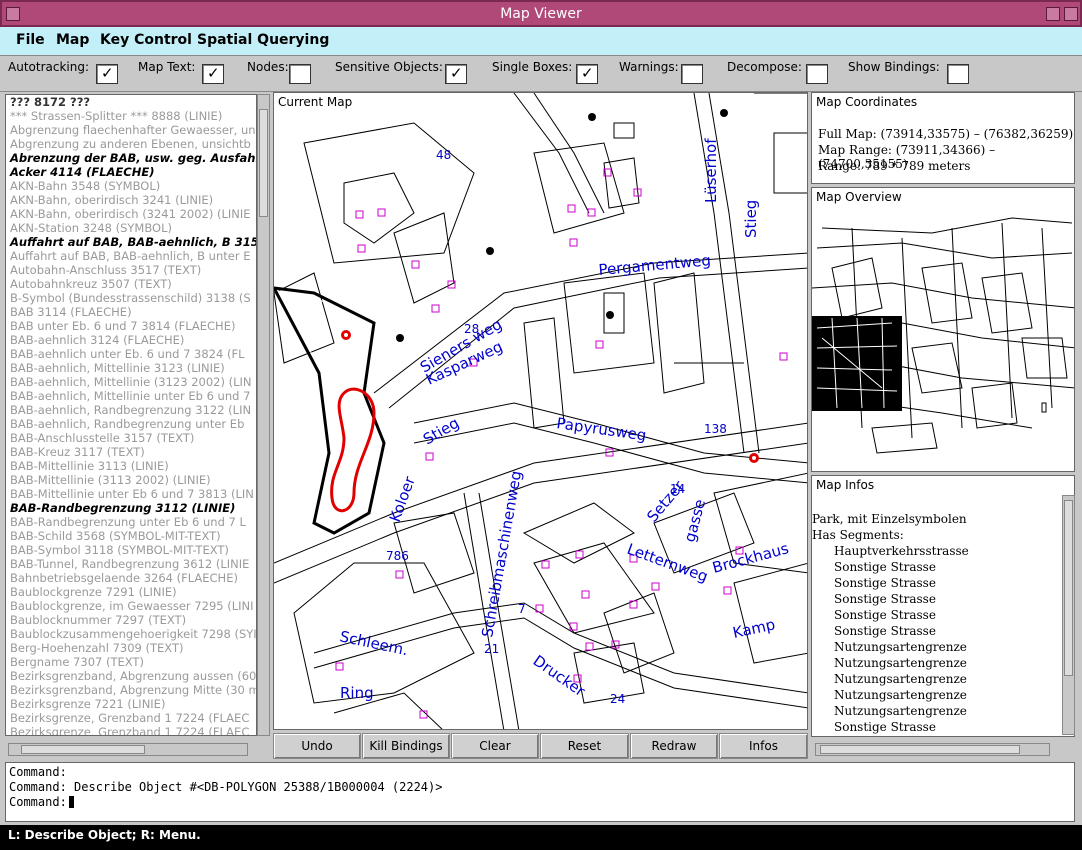 This screenshot has width=1082, height=850. What do you see at coordinates (131, 228) in the screenshot?
I see `object-list-item: AKN-Station 3248 (SYMBOL)` at bounding box center [131, 228].